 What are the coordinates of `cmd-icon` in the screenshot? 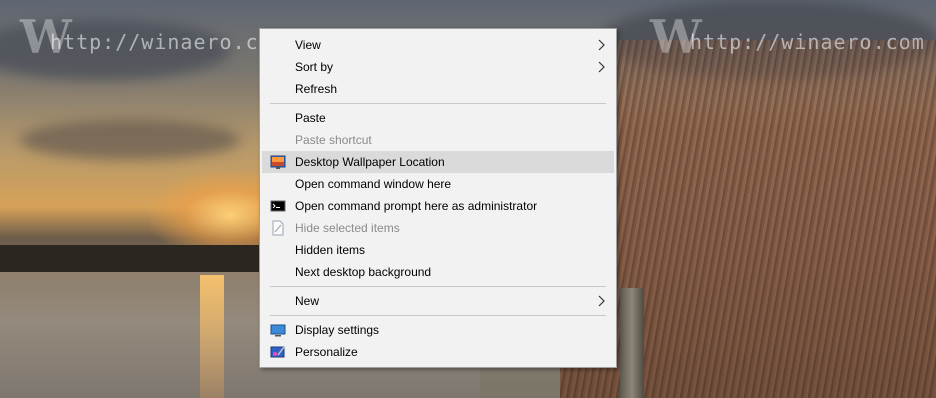 It's located at (278, 206).